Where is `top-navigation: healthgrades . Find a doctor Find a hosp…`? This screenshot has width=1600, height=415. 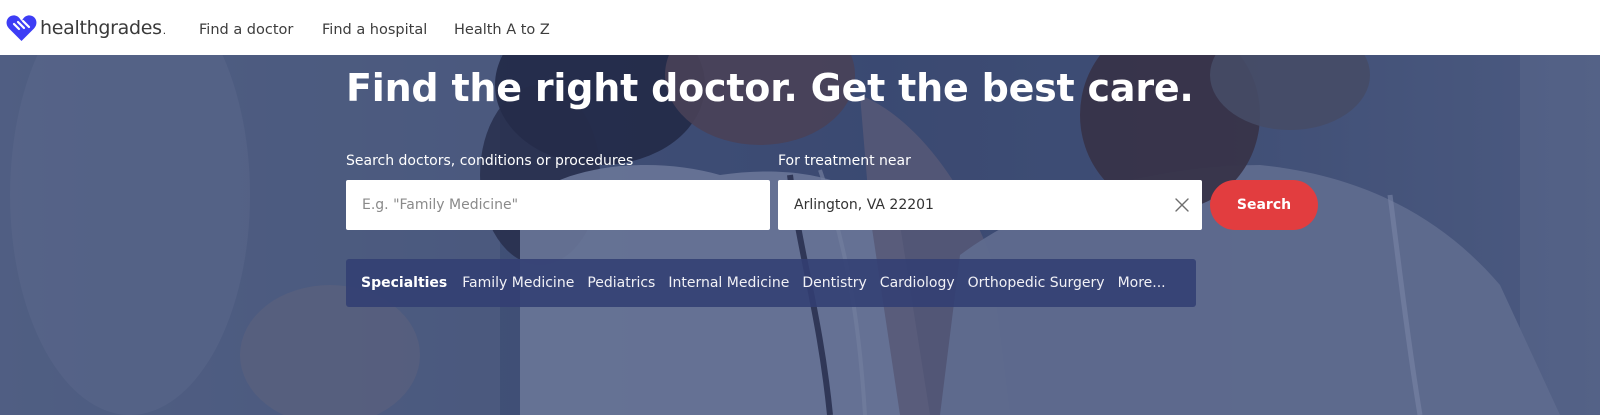 top-navigation: healthgrades . Find a doctor Find a hosp… is located at coordinates (800, 27).